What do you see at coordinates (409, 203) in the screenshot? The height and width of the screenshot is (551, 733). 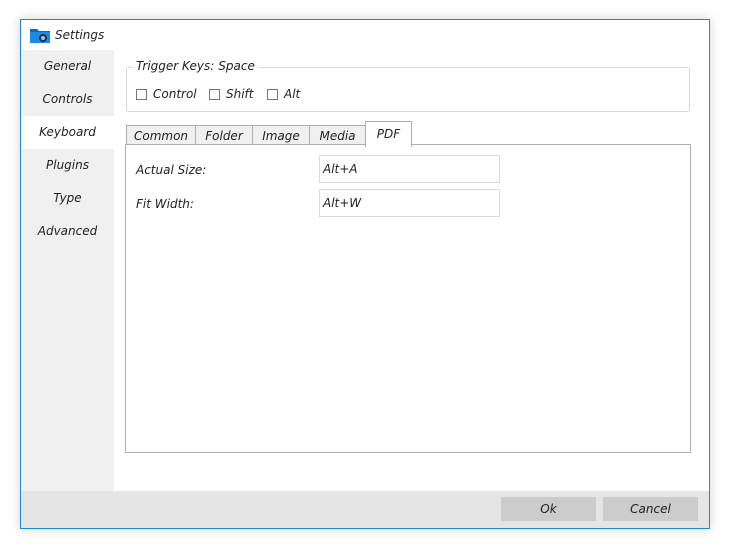 I see `fit-width-shortcut-input: Alt+W` at bounding box center [409, 203].